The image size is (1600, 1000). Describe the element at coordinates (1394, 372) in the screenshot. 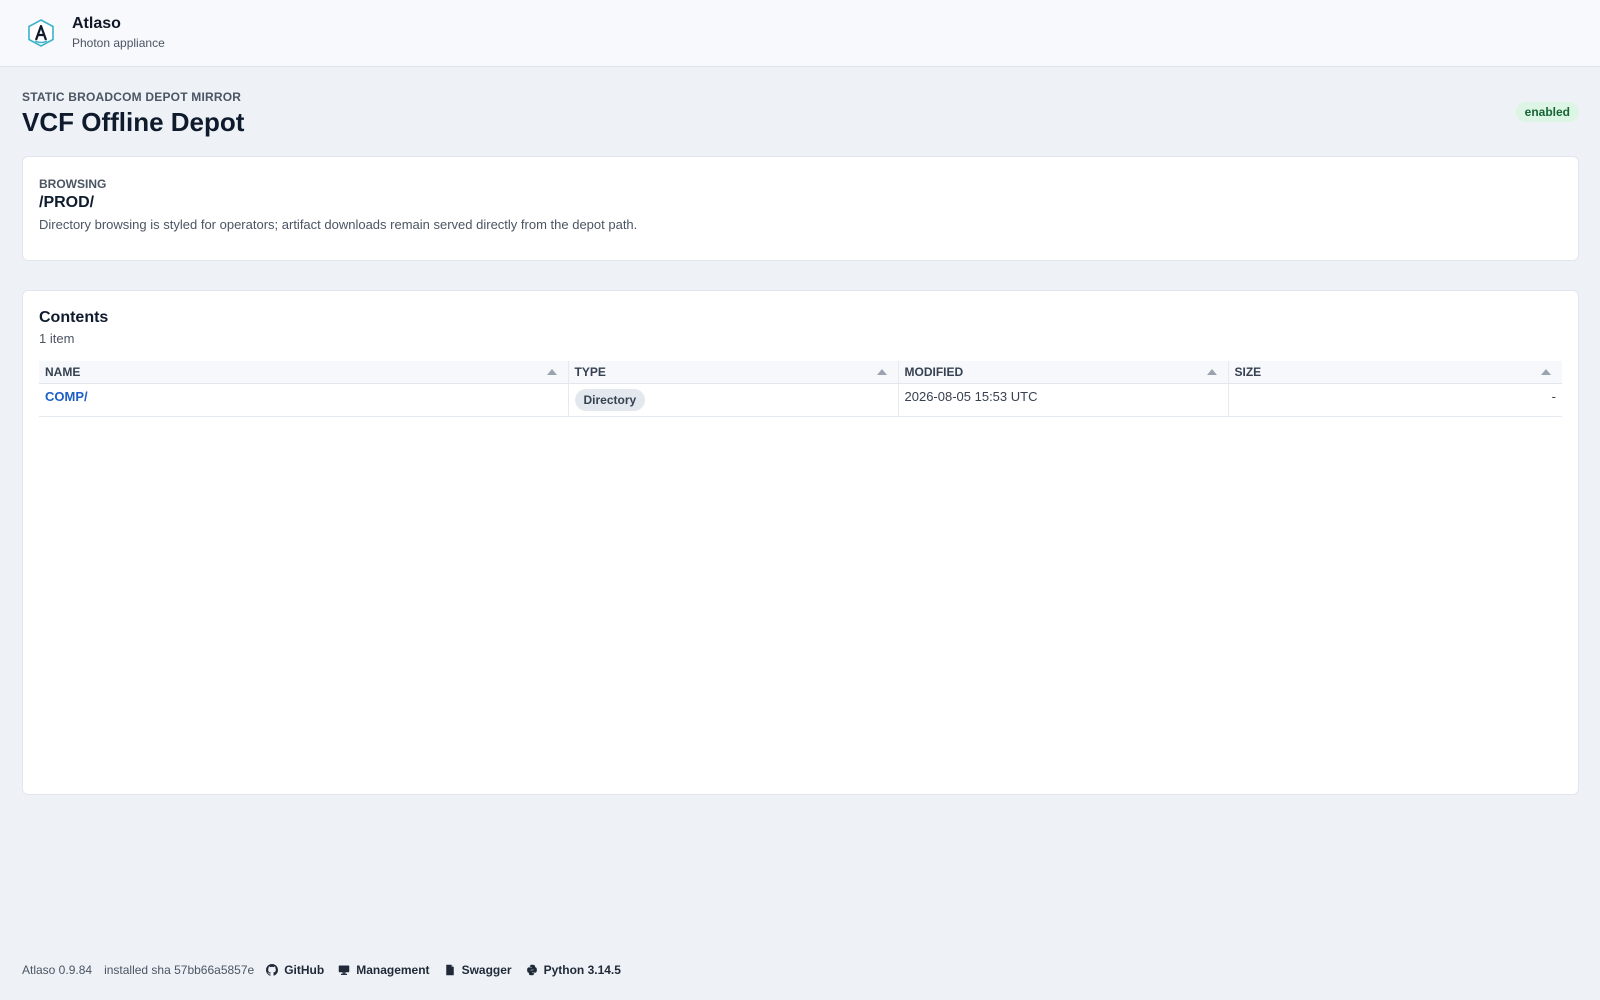

I see `column-header-size: SIZE` at that location.